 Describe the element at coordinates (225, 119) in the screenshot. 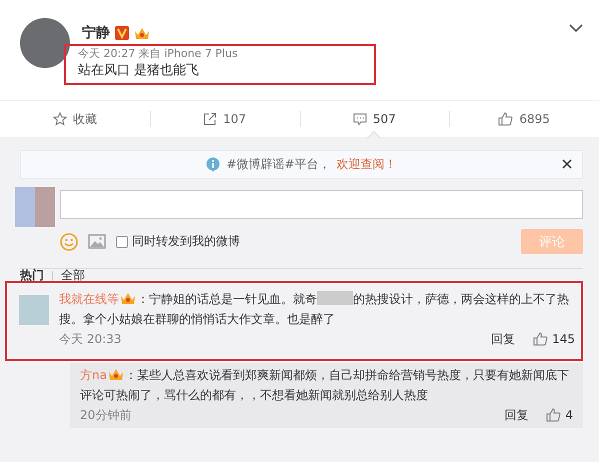

I see `repost-button: 107` at that location.